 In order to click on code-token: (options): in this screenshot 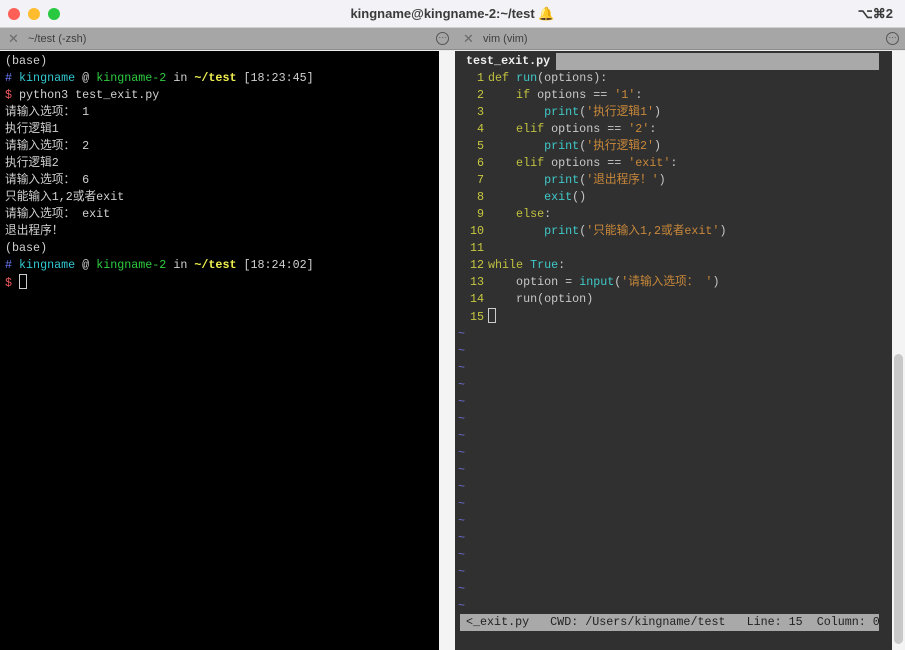, I will do `click(572, 78)`.